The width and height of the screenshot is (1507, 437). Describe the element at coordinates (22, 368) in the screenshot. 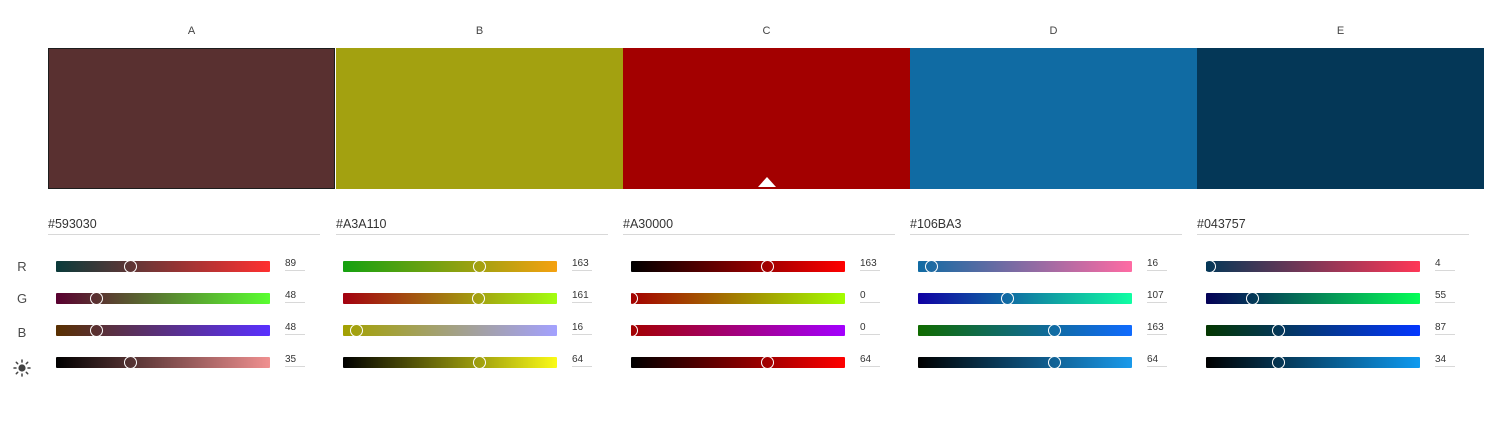

I see `brightness-icon` at that location.